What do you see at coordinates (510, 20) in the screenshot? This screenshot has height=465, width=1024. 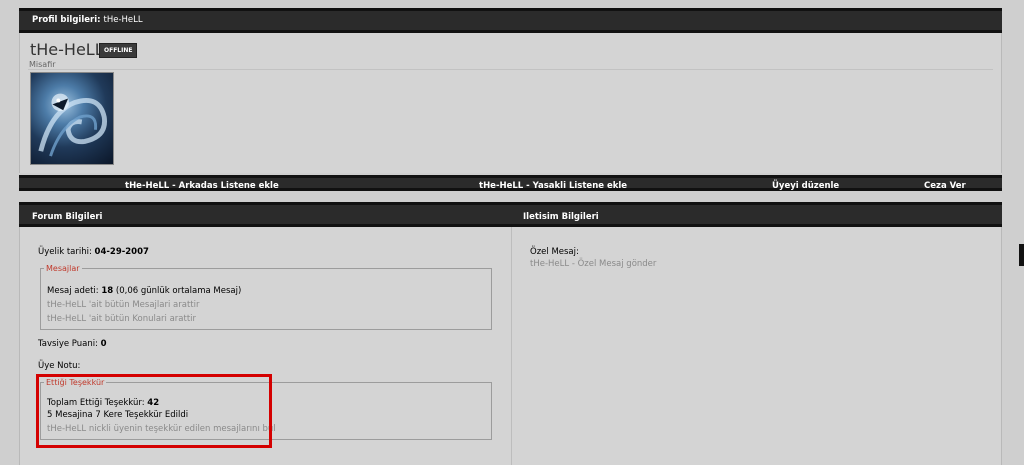 I see `profile-header-bar: Profil bilgileri: tHe-HeLL` at bounding box center [510, 20].